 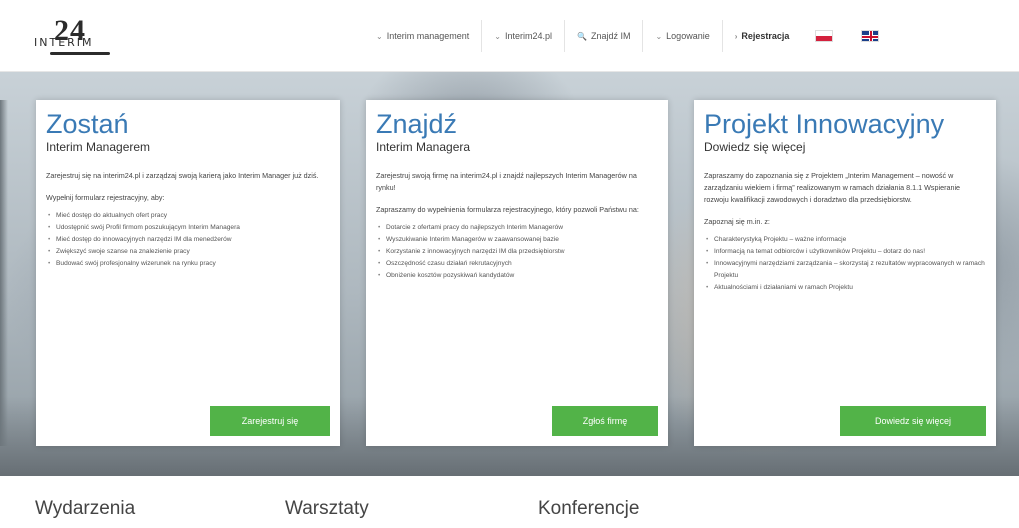 What do you see at coordinates (105, 197) in the screenshot?
I see `panel-lead: Wypełnij formularz rejestracyjny, aby:` at bounding box center [105, 197].